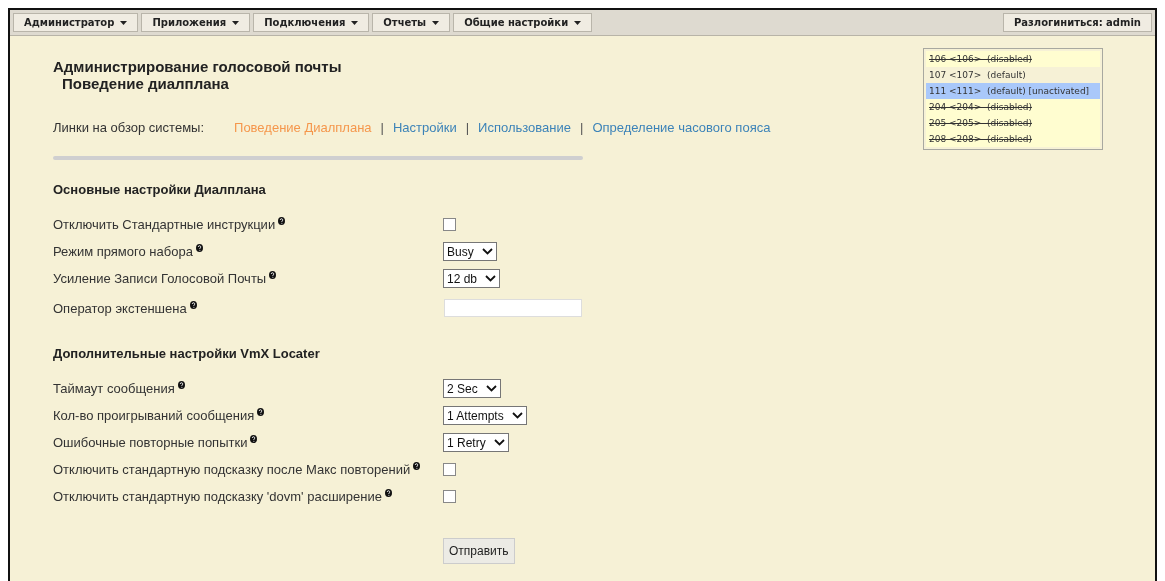 The height and width of the screenshot is (581, 1165). Describe the element at coordinates (76, 22) in the screenshot. I see `menu-button: Администратор` at that location.